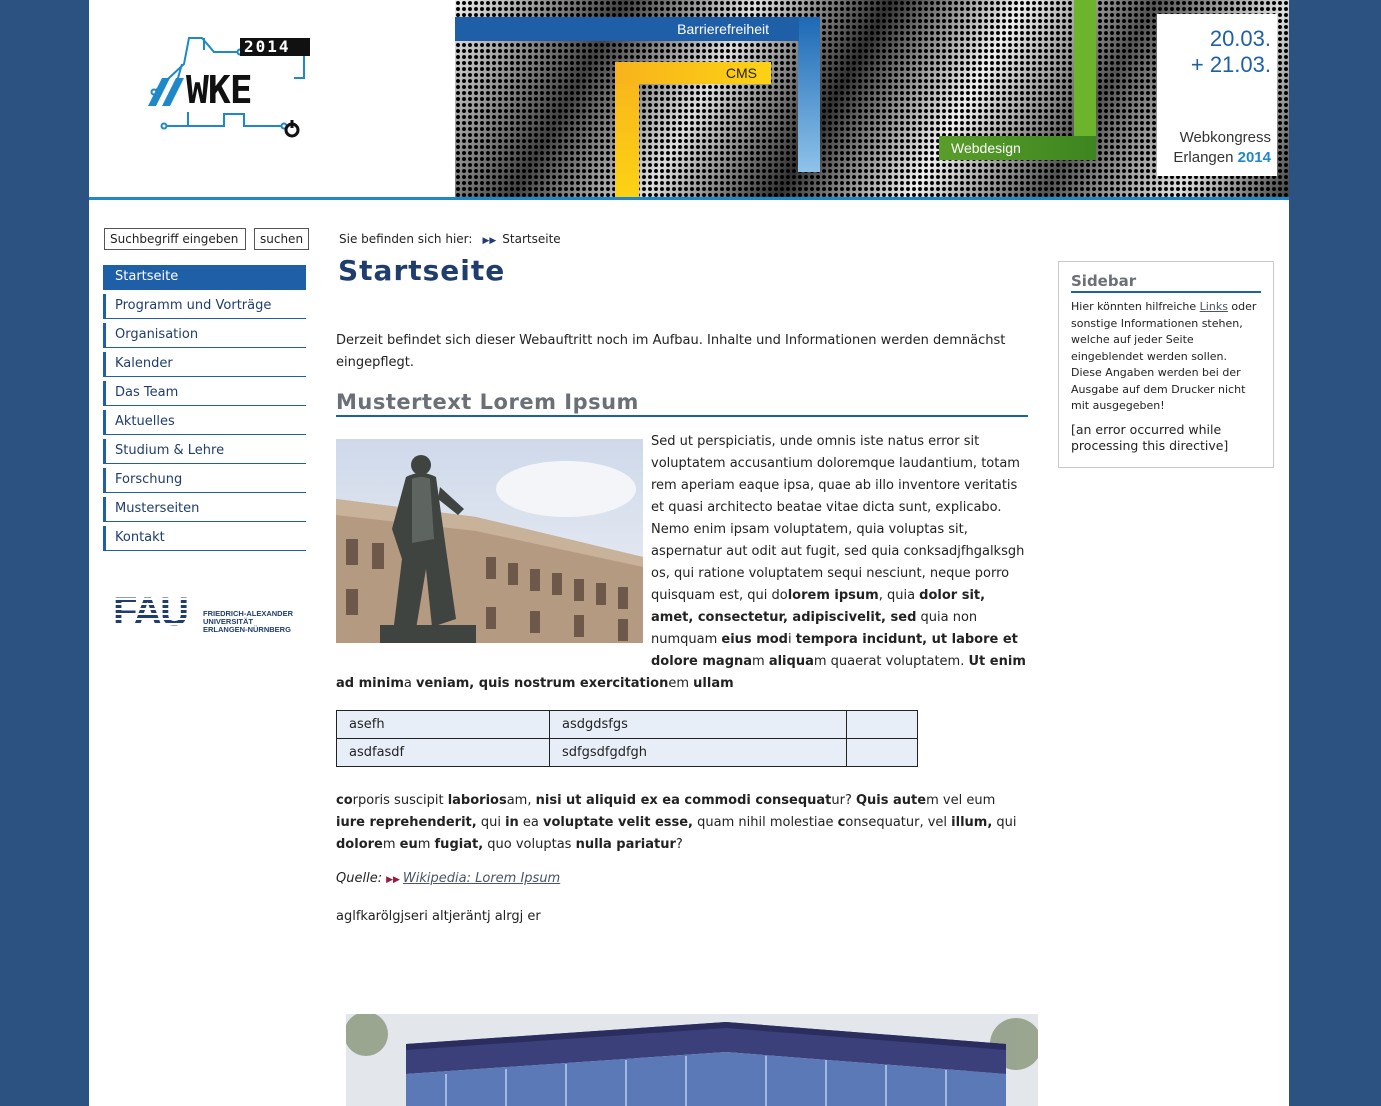 The width and height of the screenshot is (1381, 1106). What do you see at coordinates (151, 612) in the screenshot?
I see `fau-abbr: FAU` at bounding box center [151, 612].